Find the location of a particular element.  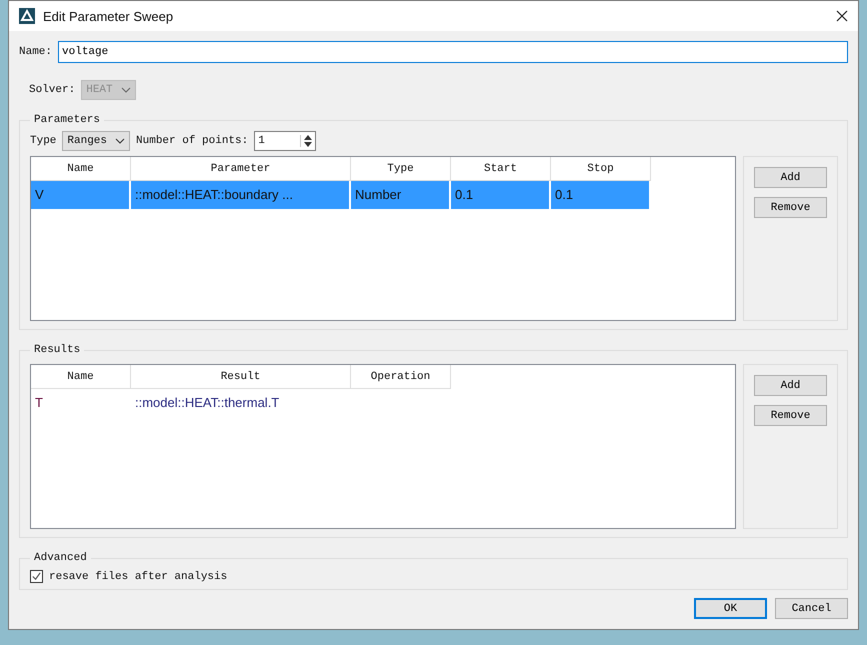

table-cell: Number is located at coordinates (401, 195).